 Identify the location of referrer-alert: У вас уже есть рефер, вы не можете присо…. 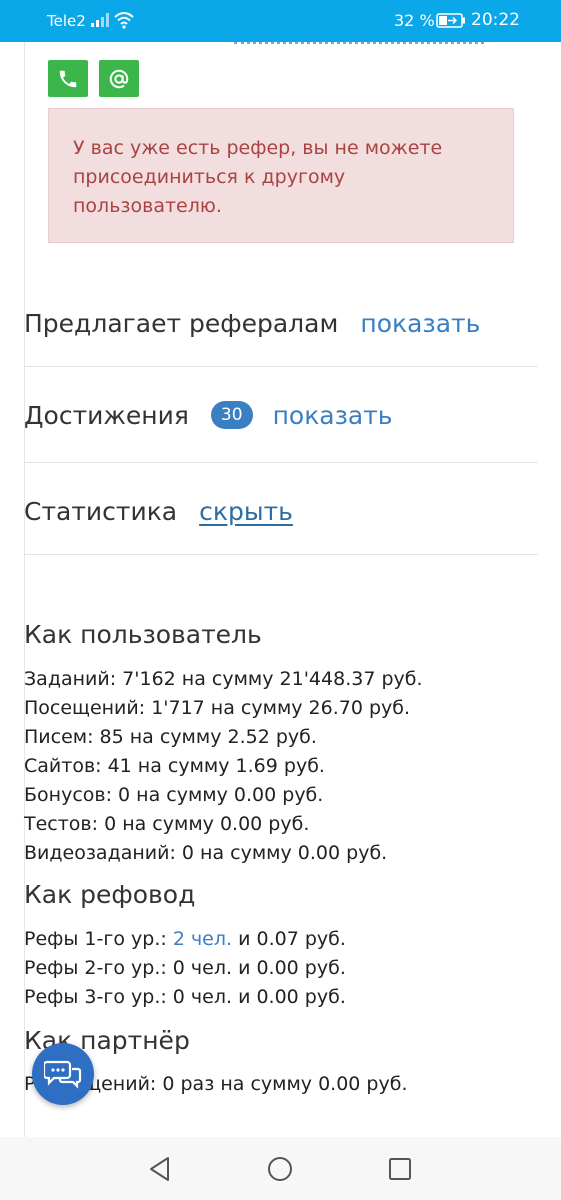
(281, 175).